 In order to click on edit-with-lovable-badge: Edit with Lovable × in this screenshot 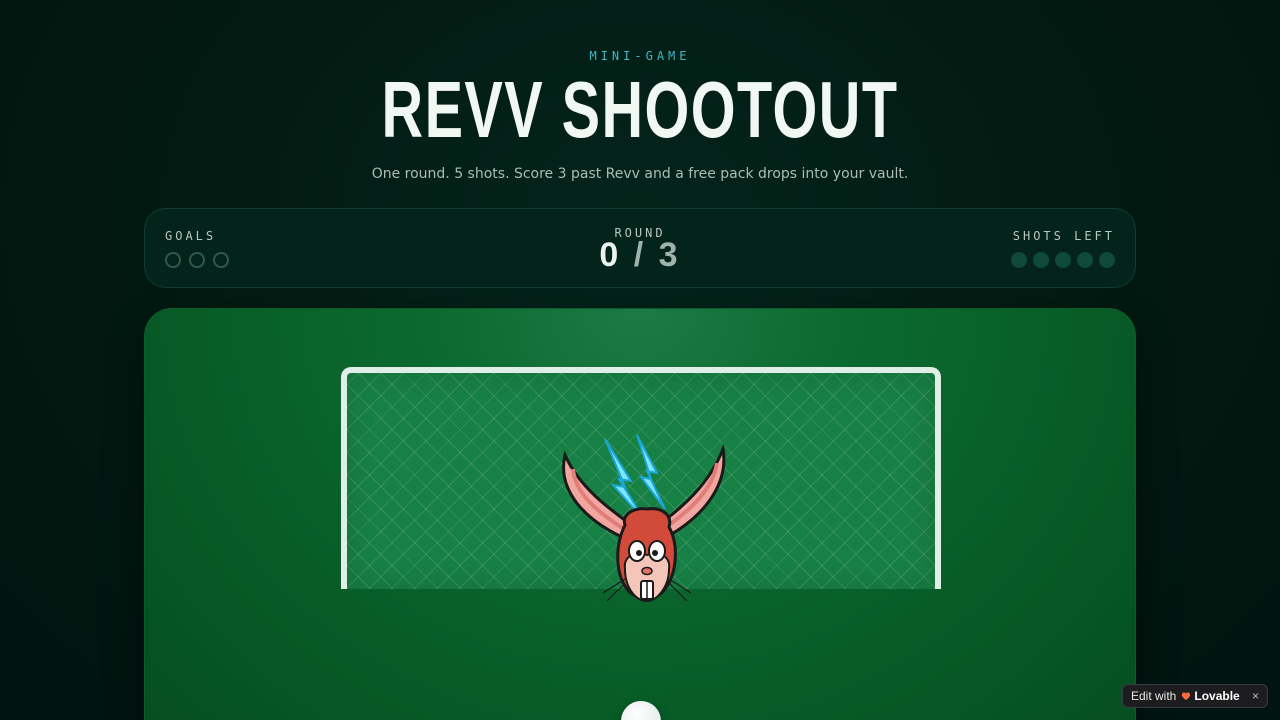, I will do `click(1195, 696)`.